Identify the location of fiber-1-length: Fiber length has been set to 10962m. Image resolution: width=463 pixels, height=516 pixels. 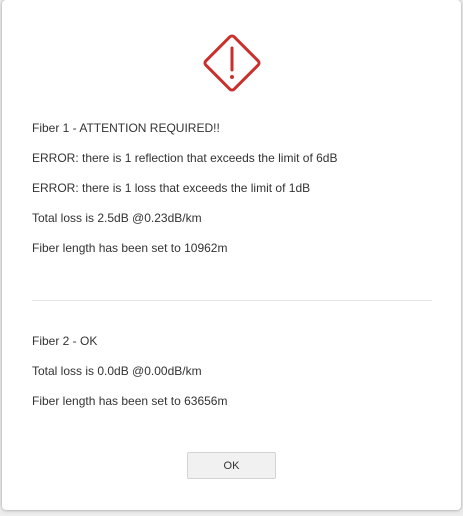
(130, 248).